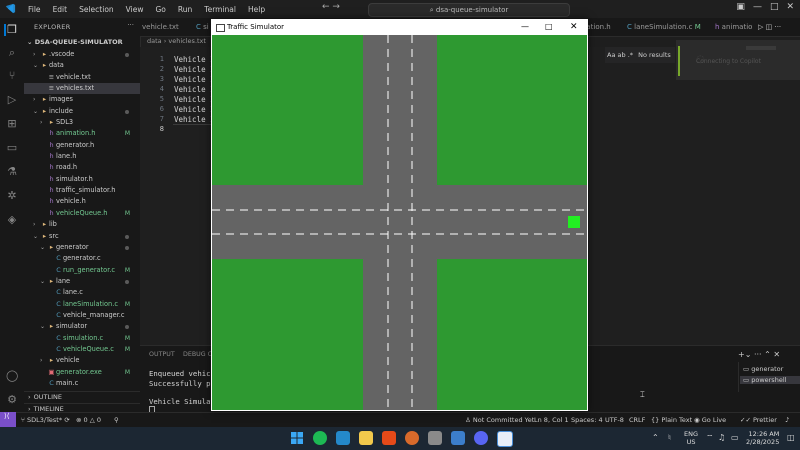 This screenshot has width=800, height=450. I want to click on windows-start-icon, so click(297, 438).